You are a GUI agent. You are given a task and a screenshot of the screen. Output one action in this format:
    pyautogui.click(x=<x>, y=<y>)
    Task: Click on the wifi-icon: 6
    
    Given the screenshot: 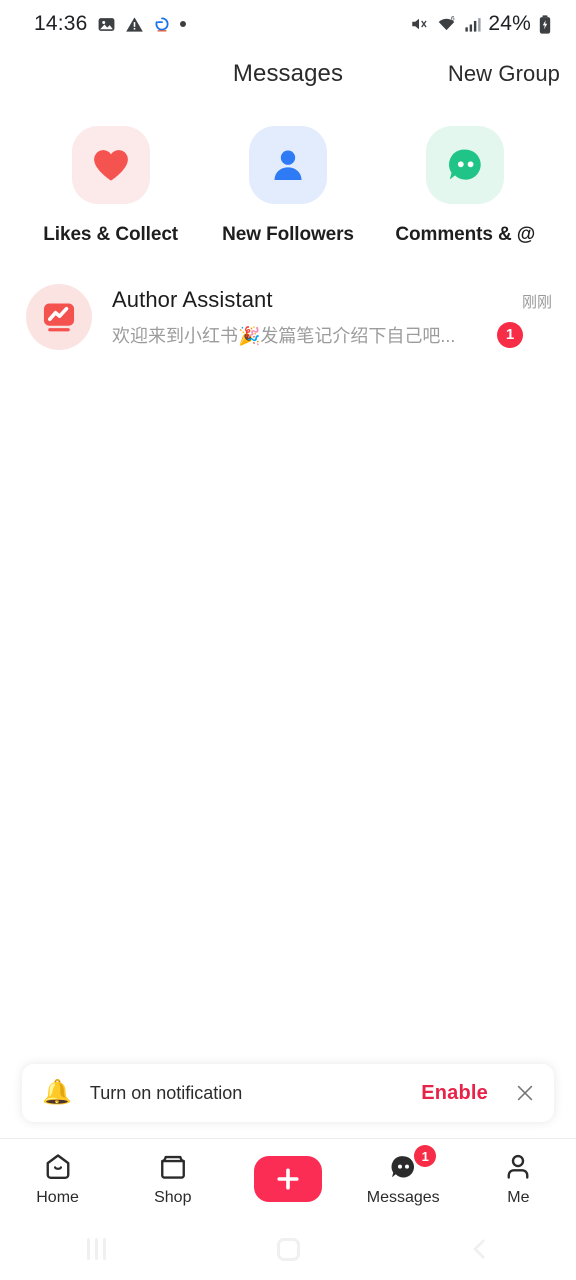 What is the action you would take?
    pyautogui.click(x=447, y=23)
    